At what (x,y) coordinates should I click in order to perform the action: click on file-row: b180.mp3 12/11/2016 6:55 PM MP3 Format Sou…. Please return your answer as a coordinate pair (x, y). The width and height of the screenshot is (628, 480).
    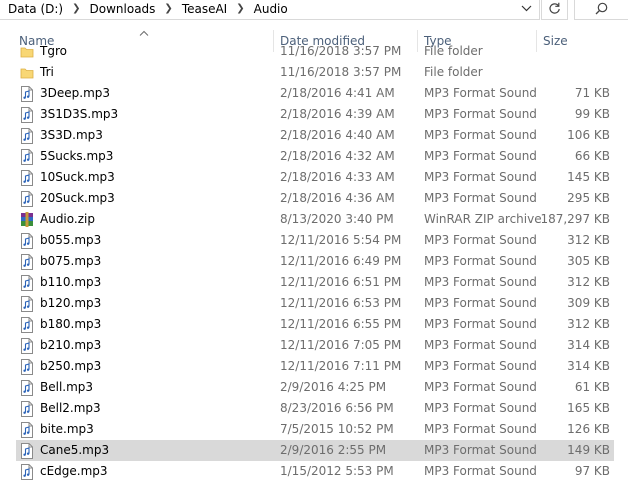
    Looking at the image, I should click on (315, 324).